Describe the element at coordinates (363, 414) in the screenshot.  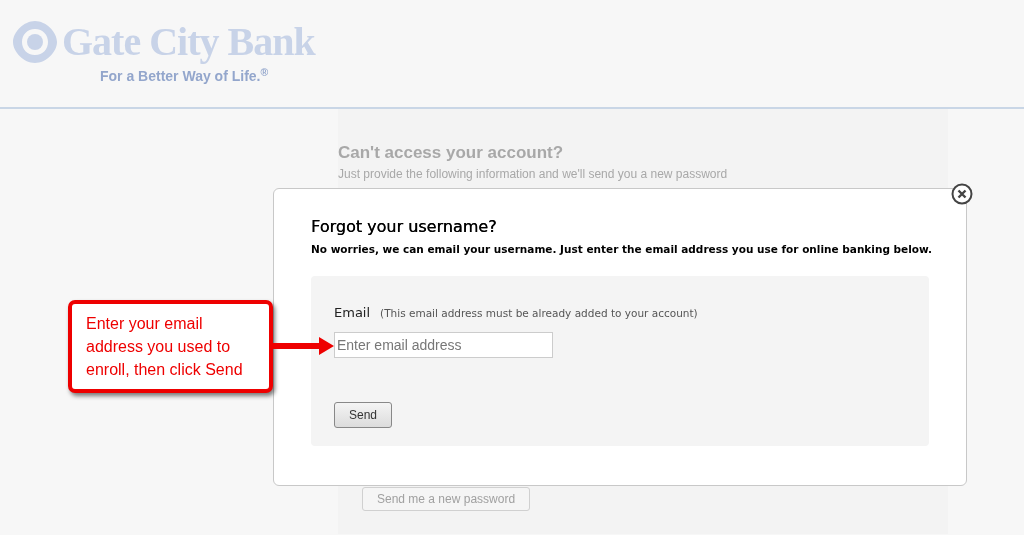
I see `send-button: Send` at that location.